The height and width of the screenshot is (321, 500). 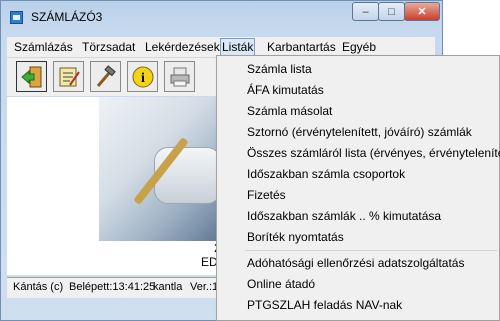 What do you see at coordinates (221, 17) in the screenshot?
I see `title-bar: SZÁMLÁZÓ3 – □ ✕` at bounding box center [221, 17].